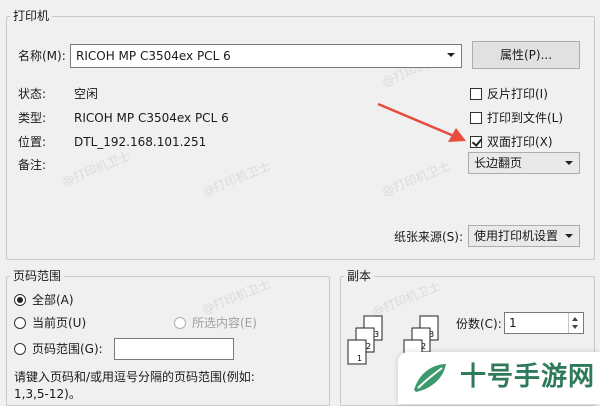 The height and width of the screenshot is (406, 600). What do you see at coordinates (224, 323) in the screenshot?
I see `selection-label: 所选内容(E)` at bounding box center [224, 323].